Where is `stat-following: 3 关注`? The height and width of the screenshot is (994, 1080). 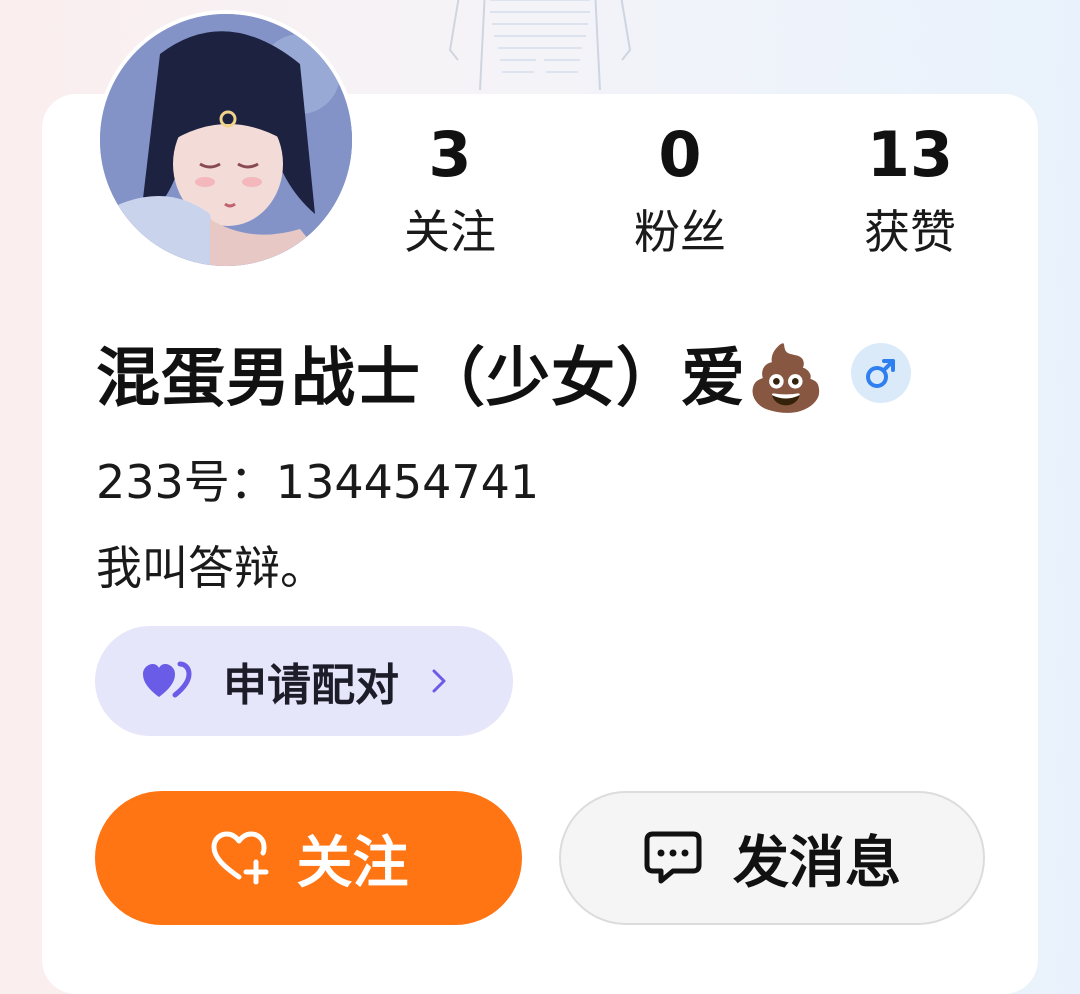 stat-following: 3 关注 is located at coordinates (450, 191).